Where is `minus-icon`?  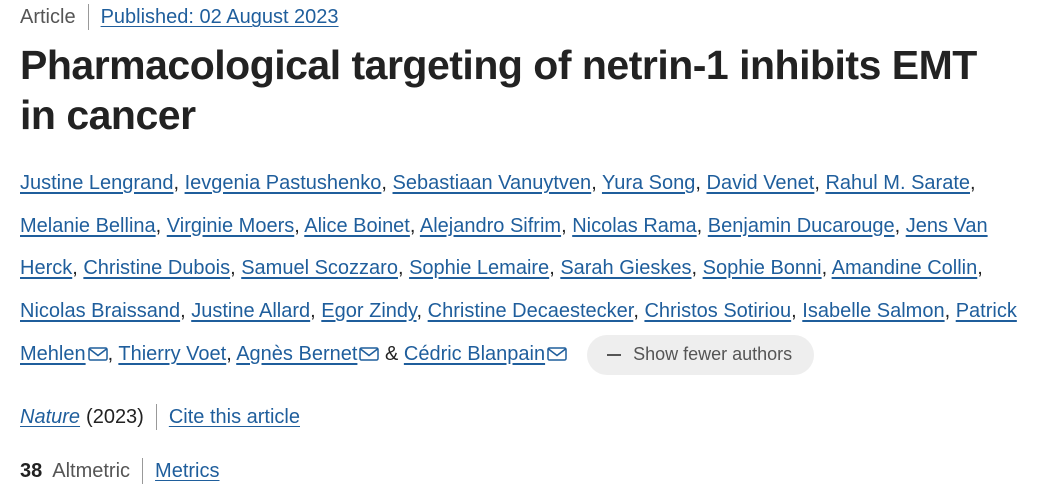
minus-icon is located at coordinates (614, 354).